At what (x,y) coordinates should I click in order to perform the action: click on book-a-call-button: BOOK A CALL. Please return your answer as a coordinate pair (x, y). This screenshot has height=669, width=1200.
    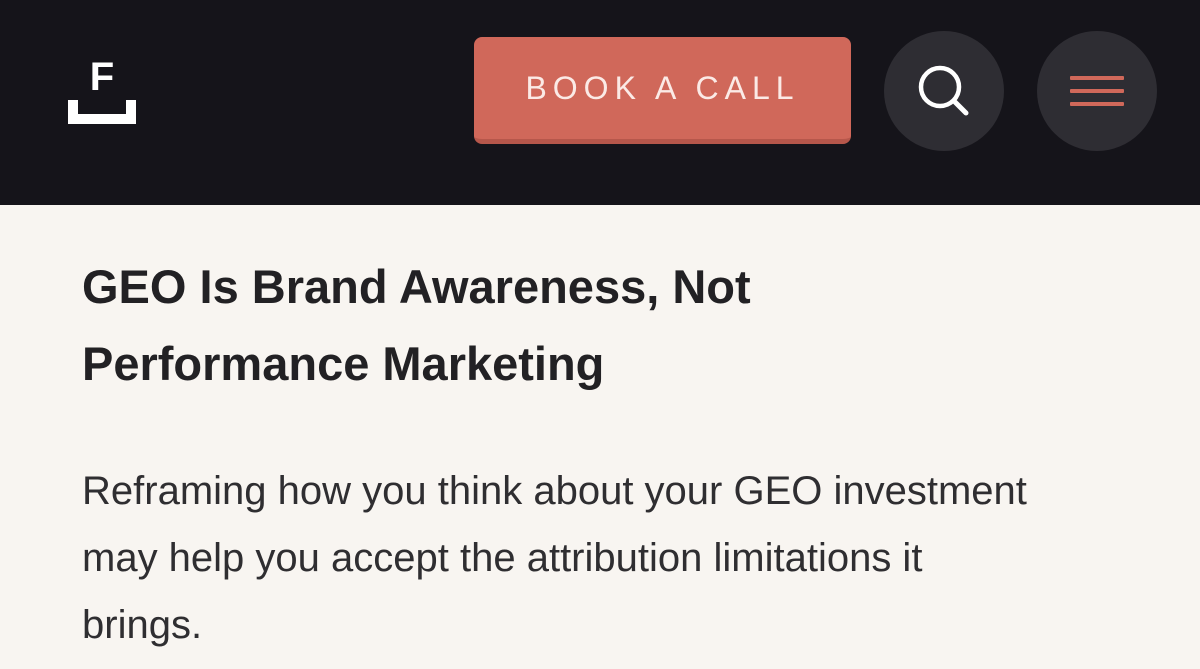
    Looking at the image, I should click on (662, 90).